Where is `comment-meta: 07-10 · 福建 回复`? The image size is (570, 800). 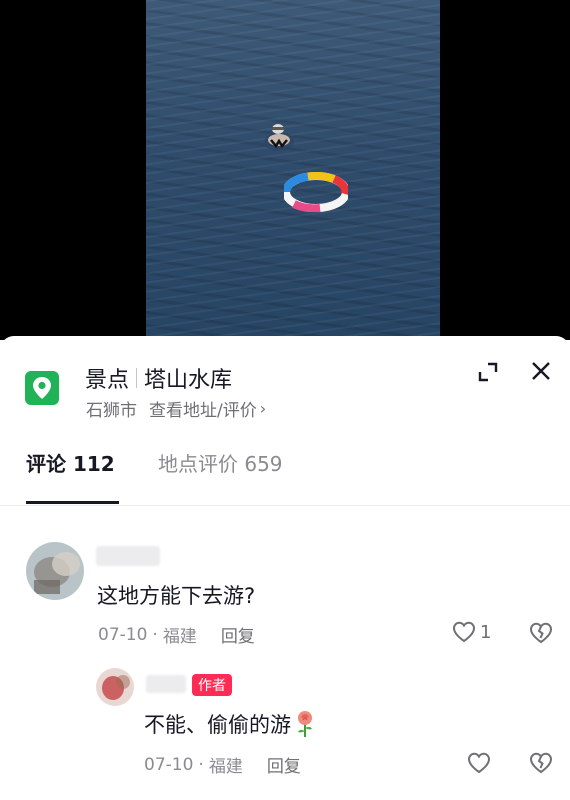 comment-meta: 07-10 · 福建 回复 is located at coordinates (176, 635).